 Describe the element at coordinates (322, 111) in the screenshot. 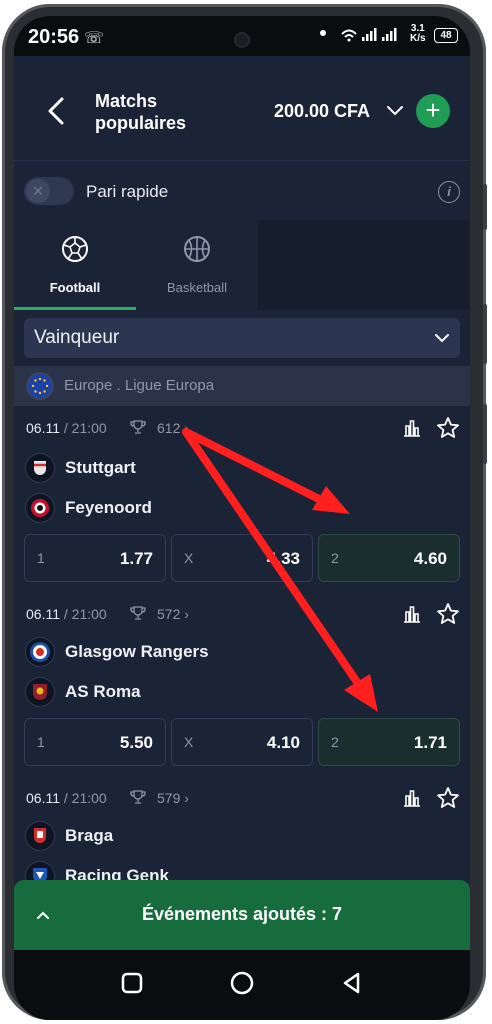

I see `balance-amount: 200.00 CFA` at that location.